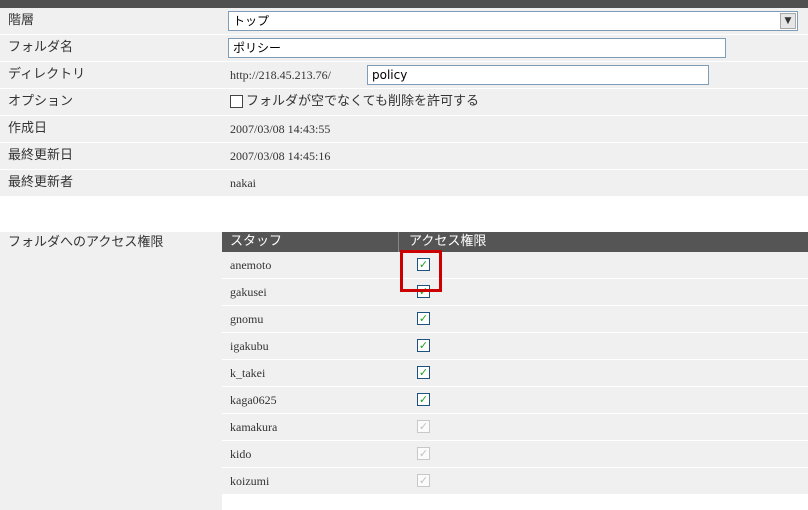 Image resolution: width=808 pixels, height=510 pixels. Describe the element at coordinates (538, 75) in the screenshot. I see `directory-input: policy` at that location.